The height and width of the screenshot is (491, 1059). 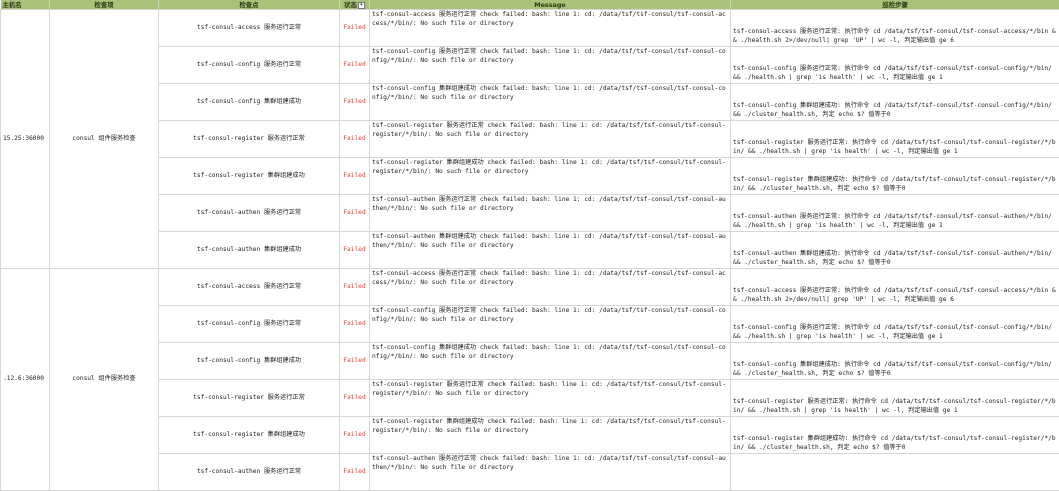 I want to click on filter-dropdown-icon: ▾, so click(x=361, y=5).